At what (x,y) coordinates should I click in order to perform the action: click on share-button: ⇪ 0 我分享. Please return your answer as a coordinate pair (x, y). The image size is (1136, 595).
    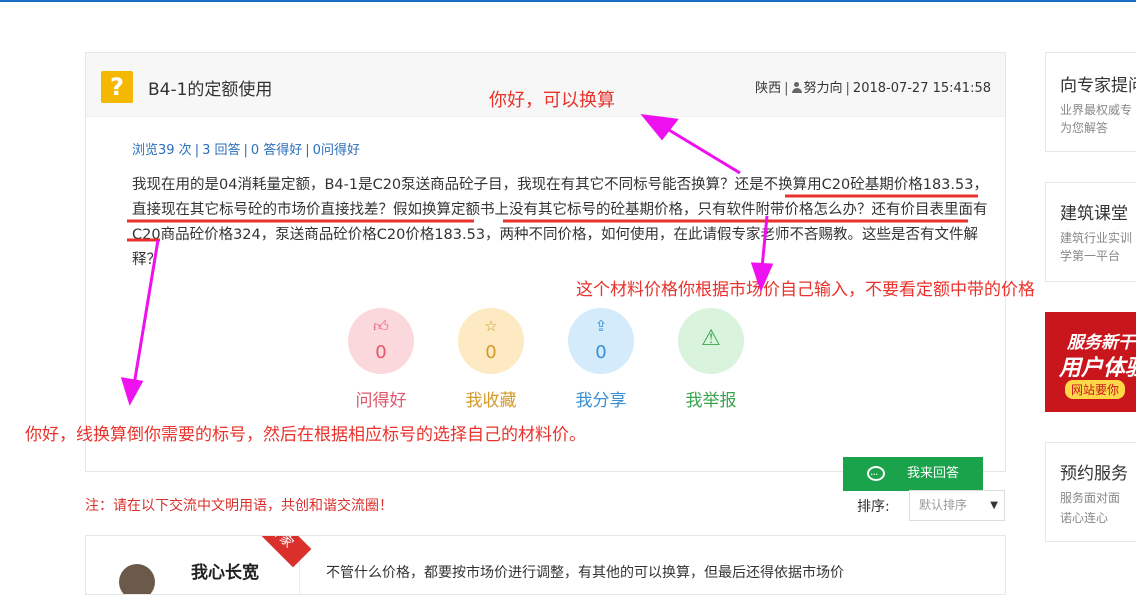
    Looking at the image, I should click on (601, 359).